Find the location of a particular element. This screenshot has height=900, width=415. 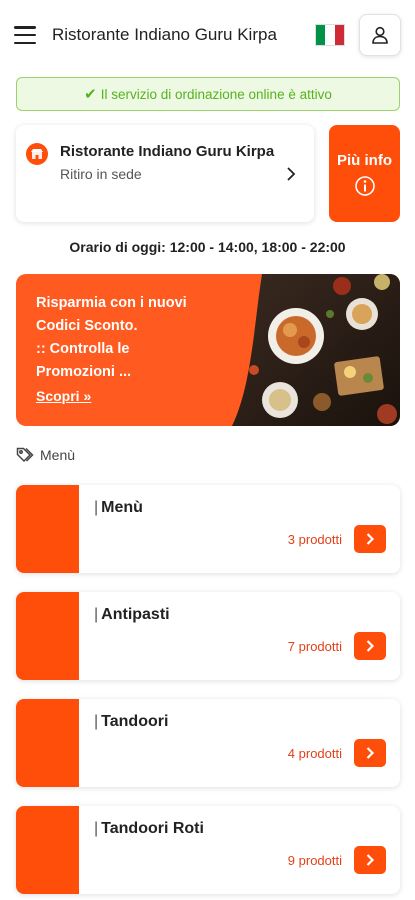

check-icon: ✔ is located at coordinates (90, 94).